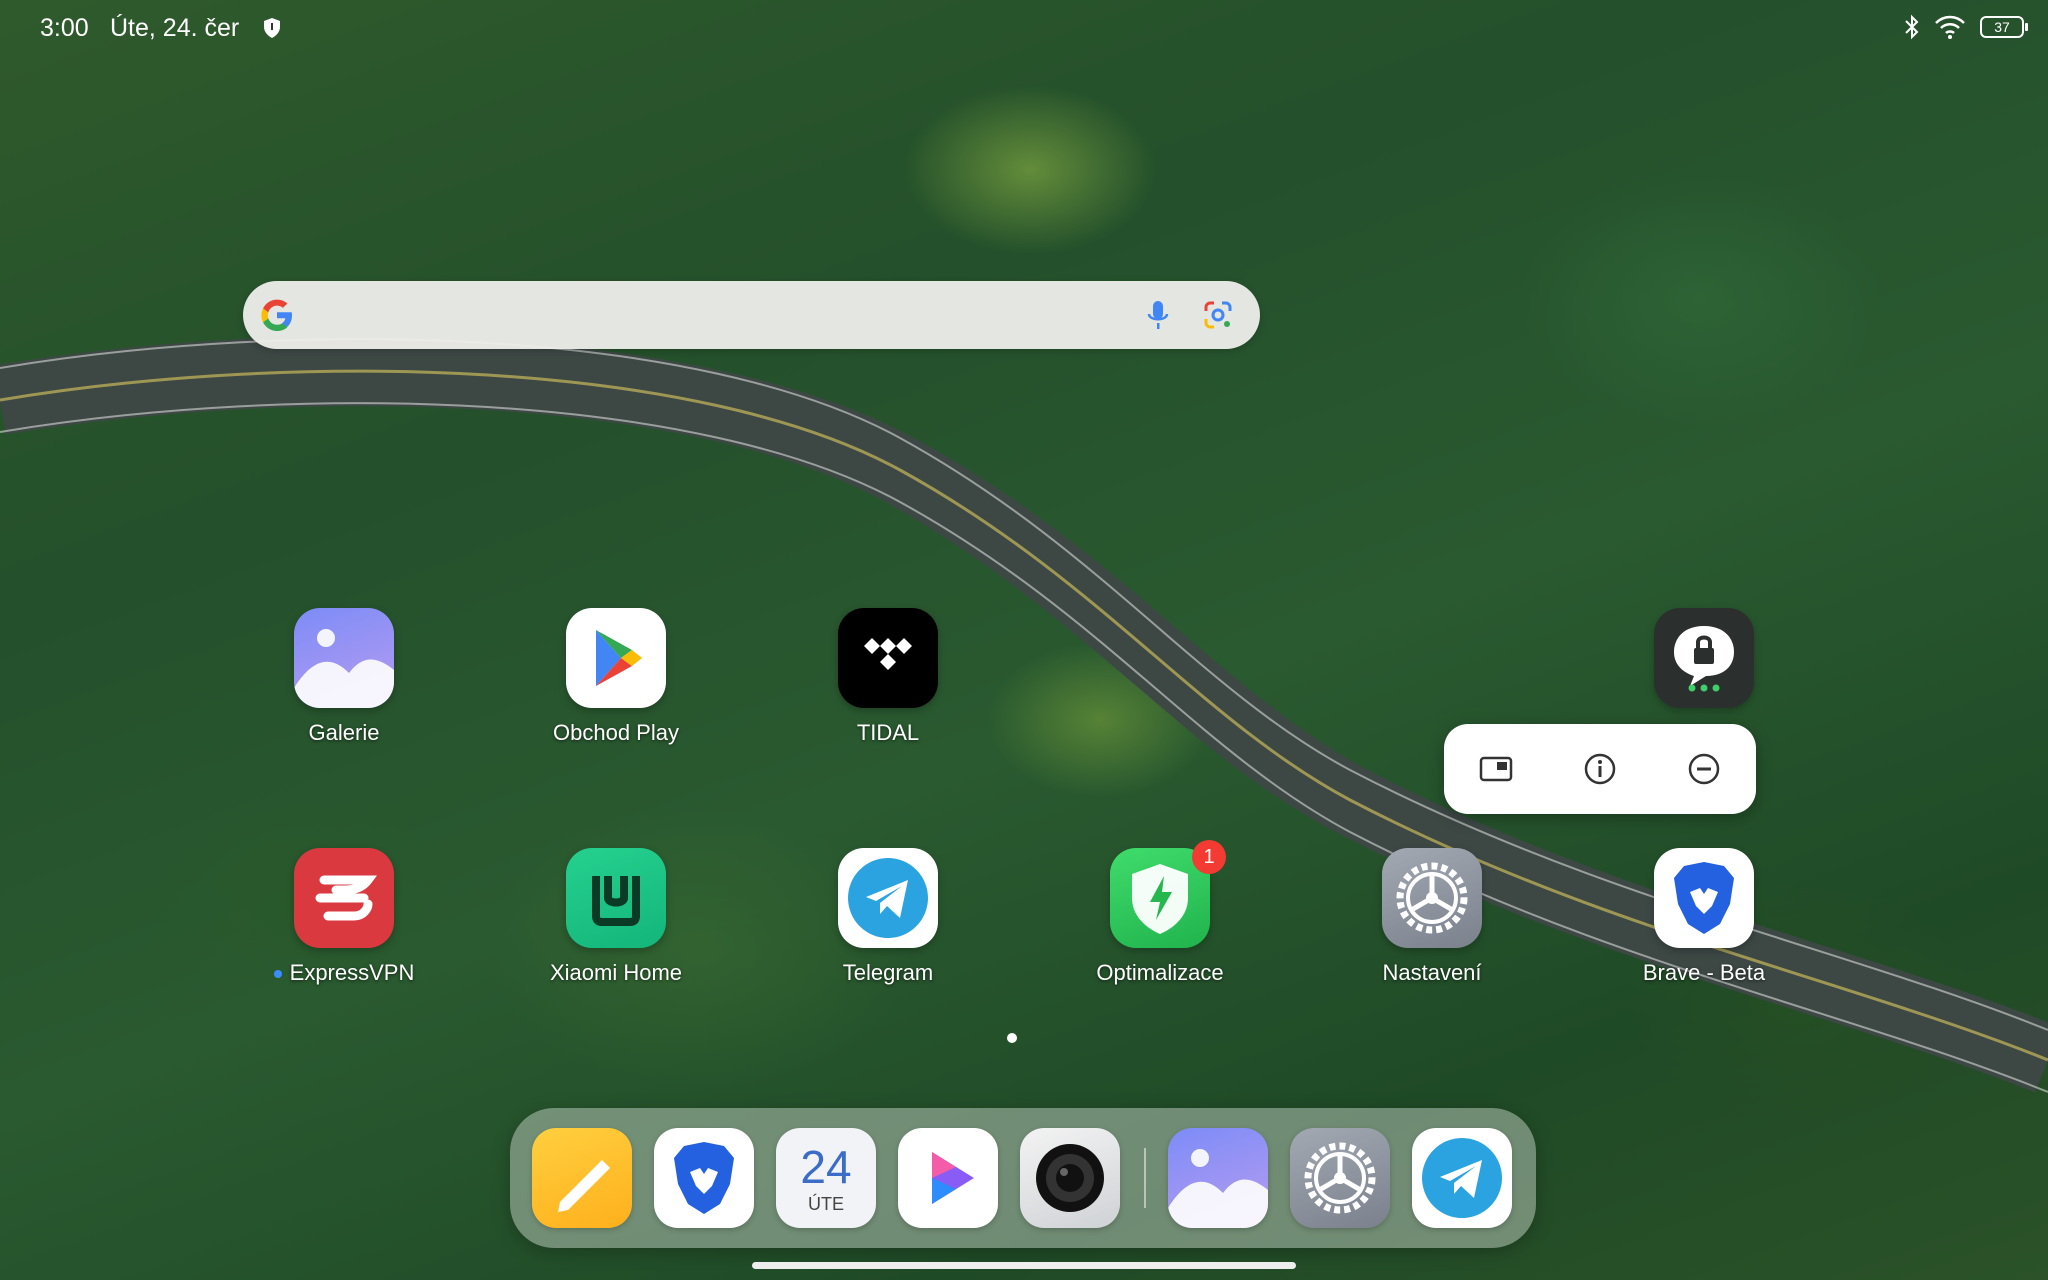 Image resolution: width=2048 pixels, height=1280 pixels. I want to click on mic-icon, so click(1158, 316).